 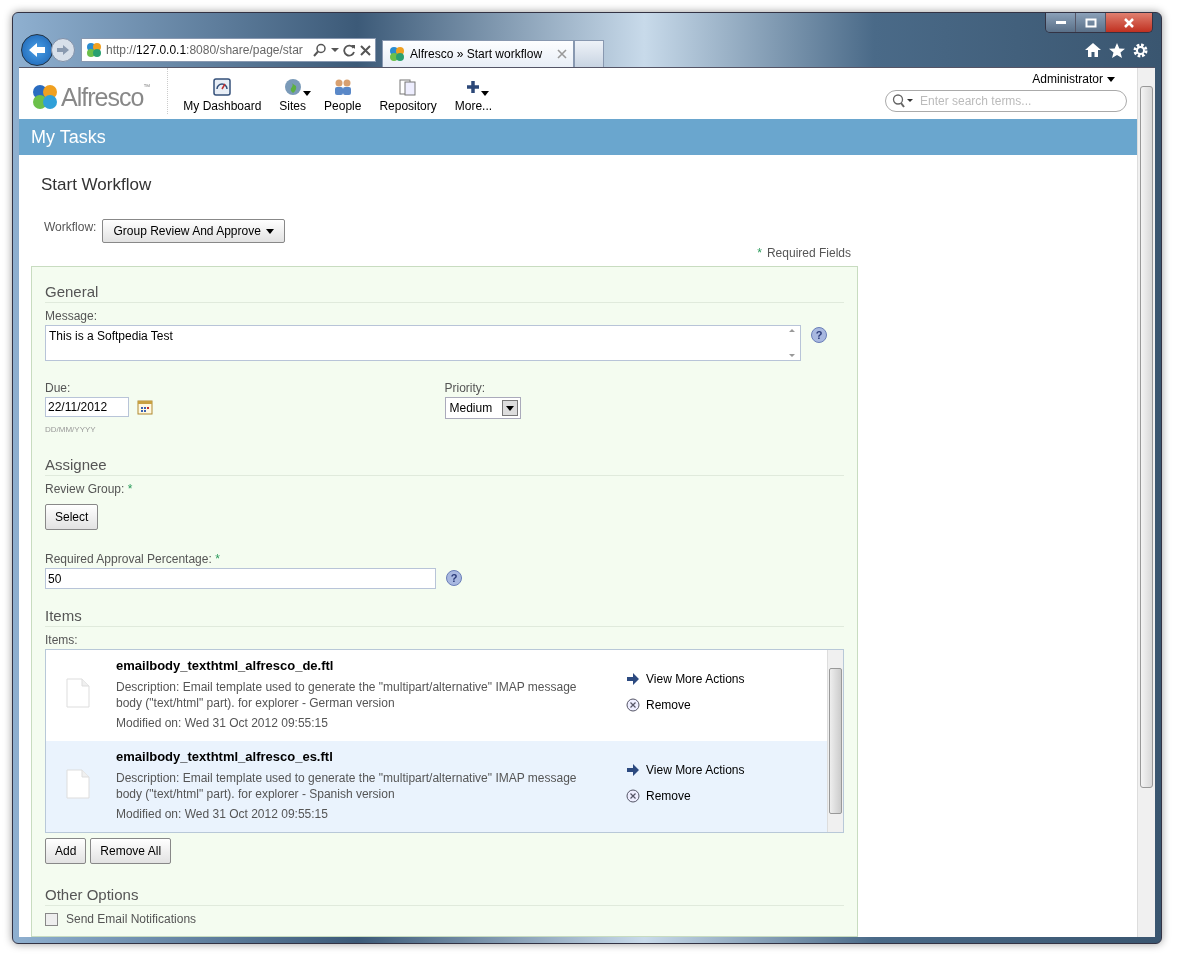 I want to click on nav-item: Repository, so click(x=408, y=90).